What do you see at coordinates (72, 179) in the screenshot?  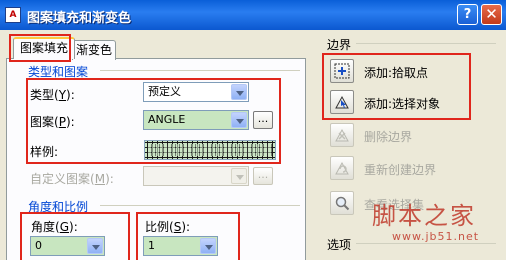 I see `custom-pattern-label: 自定义图案(M):` at bounding box center [72, 179].